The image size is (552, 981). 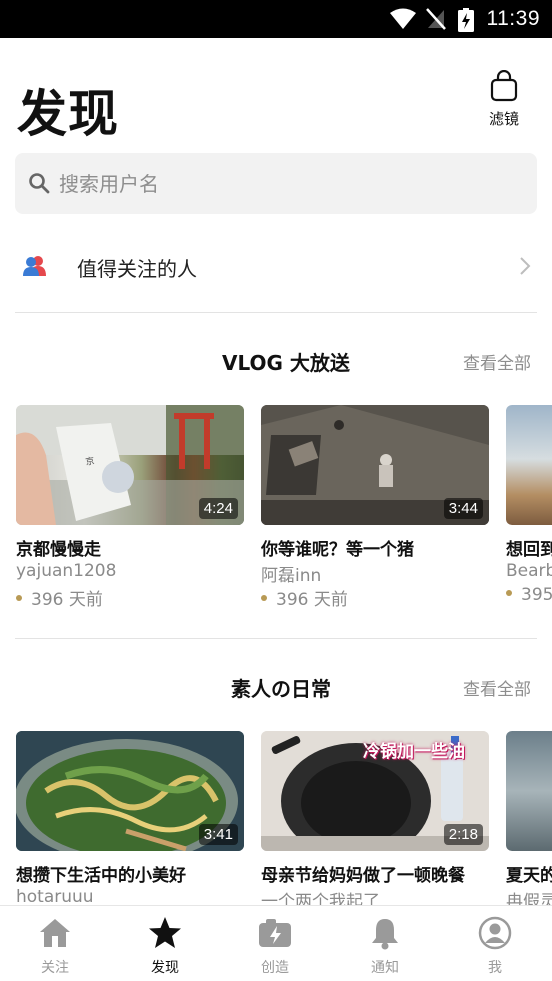 What do you see at coordinates (276, 267) in the screenshot?
I see `recommended-people-row: 值得关注的人` at bounding box center [276, 267].